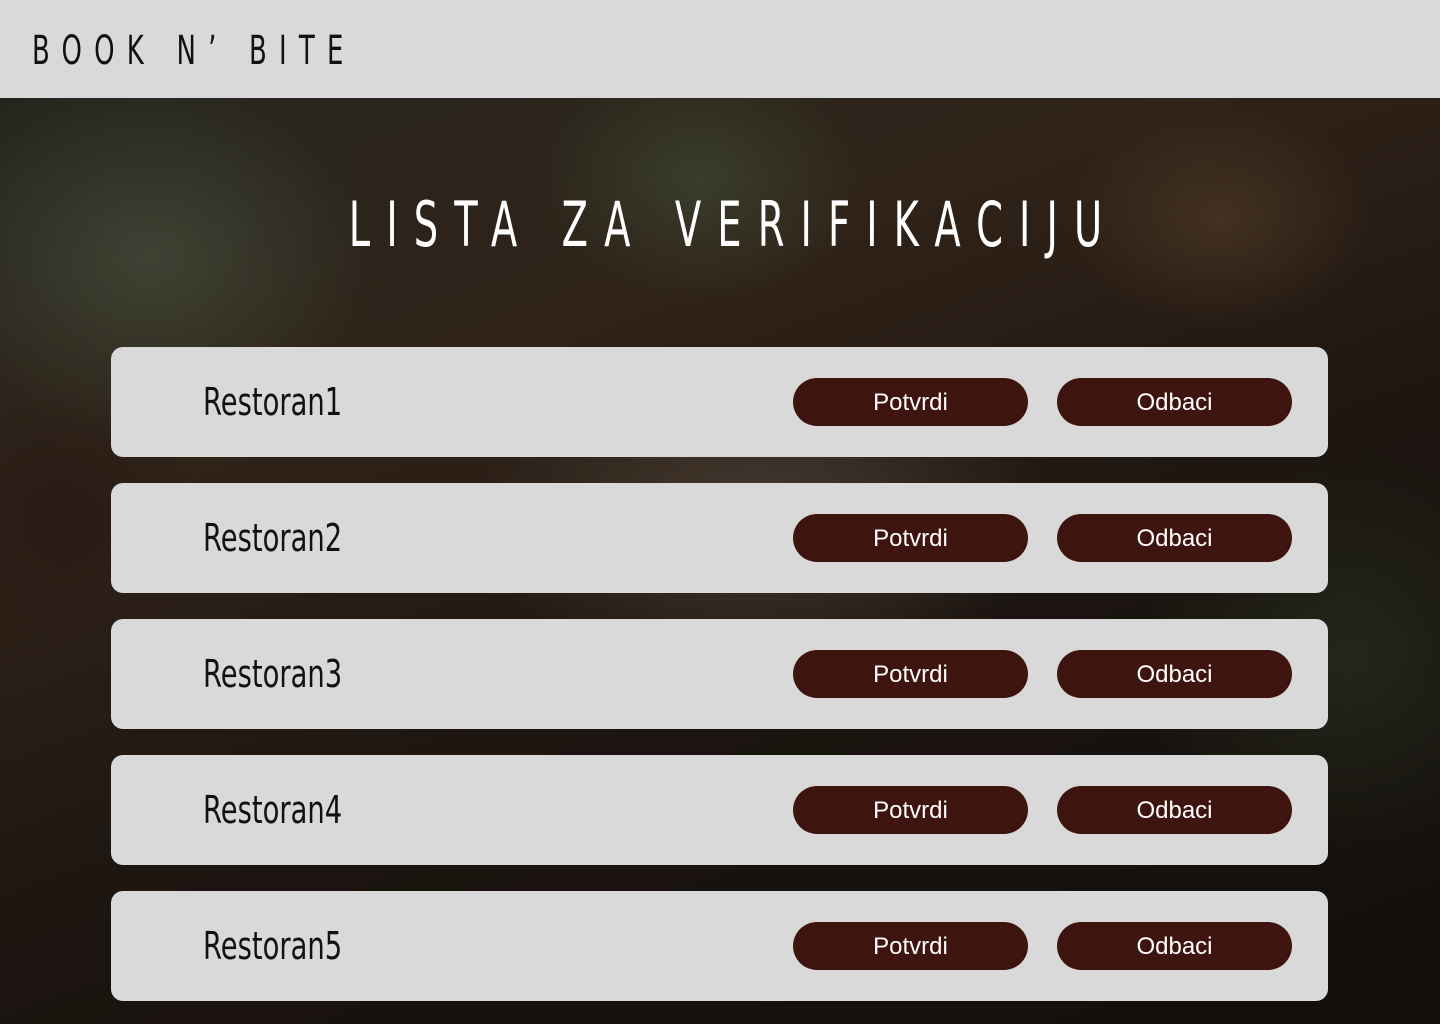 Image resolution: width=1440 pixels, height=1027 pixels. I want to click on restaurant-card: Restoran4 Potvrdi Odbaci, so click(719, 810).